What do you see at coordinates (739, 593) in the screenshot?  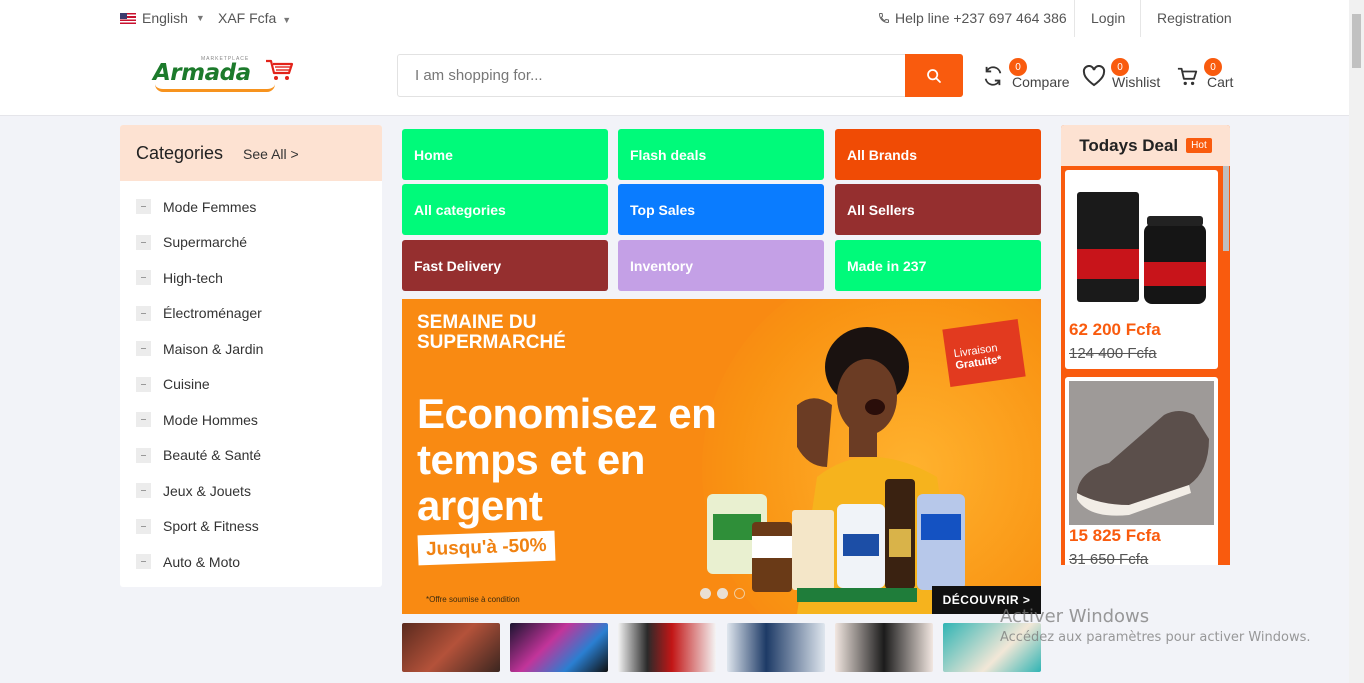 I see `carousel-dot-active` at bounding box center [739, 593].